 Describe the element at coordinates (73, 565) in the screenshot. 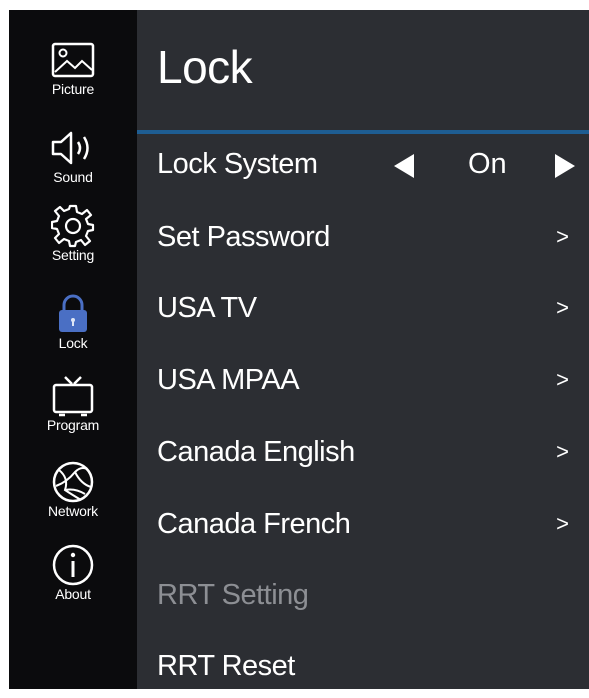

I see `info-icon` at that location.